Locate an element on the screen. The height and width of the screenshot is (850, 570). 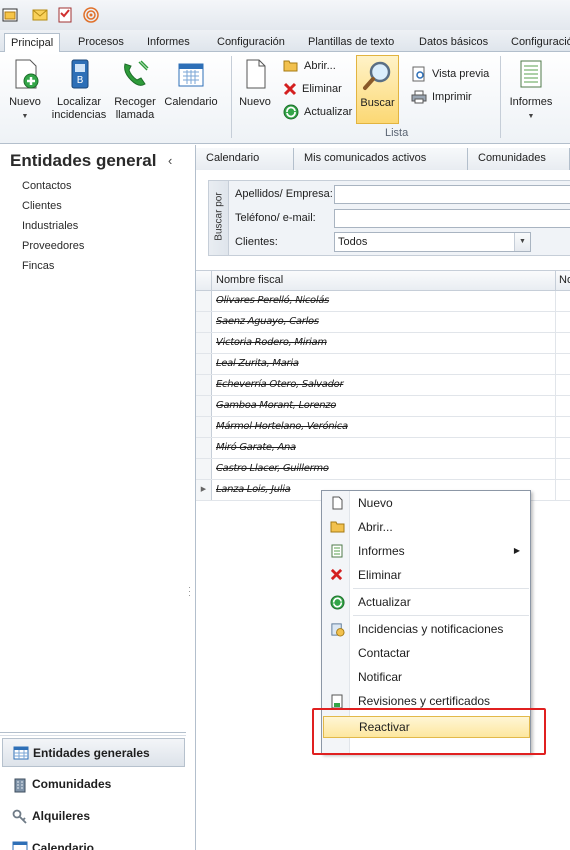
blank-document-icon is located at coordinates (337, 503).